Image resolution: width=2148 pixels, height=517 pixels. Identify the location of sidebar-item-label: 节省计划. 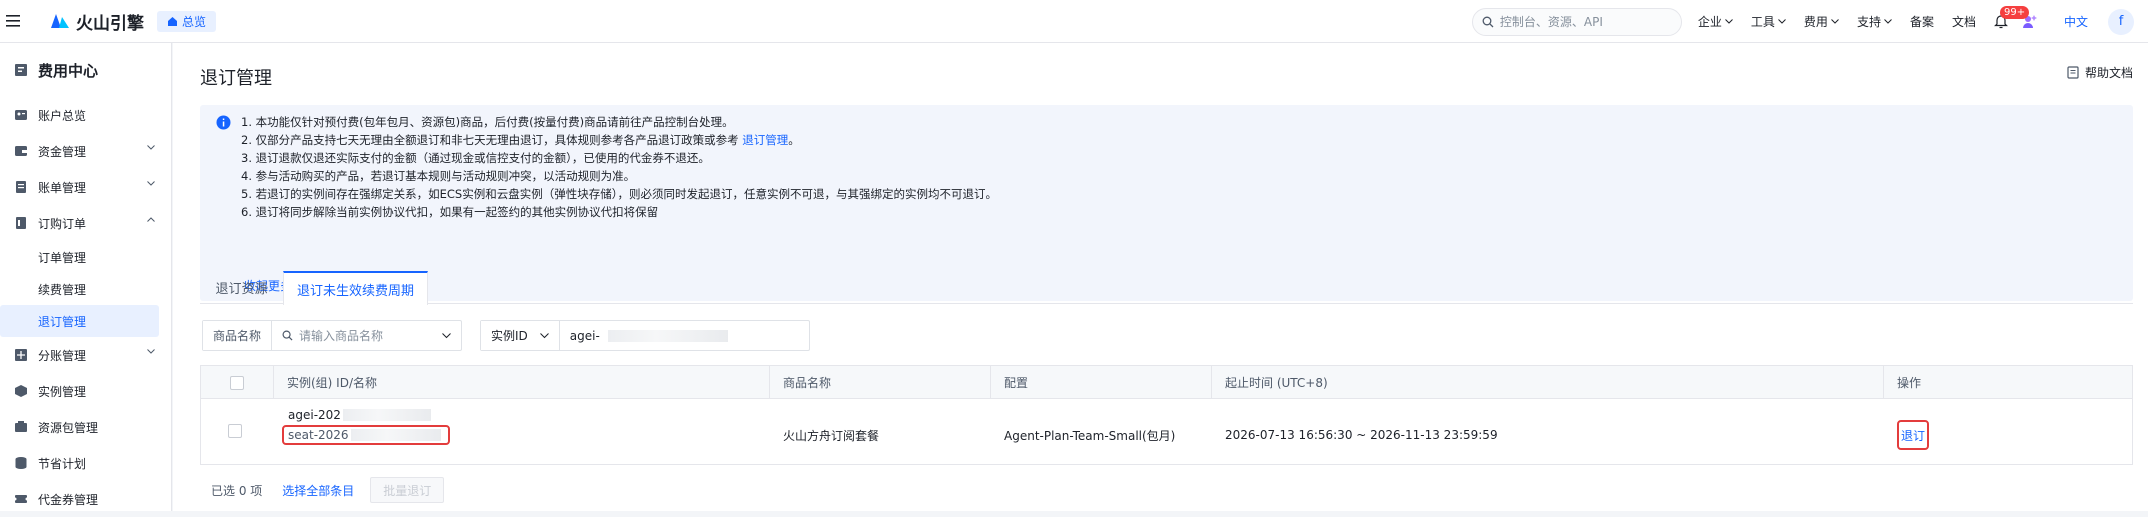
(62, 463).